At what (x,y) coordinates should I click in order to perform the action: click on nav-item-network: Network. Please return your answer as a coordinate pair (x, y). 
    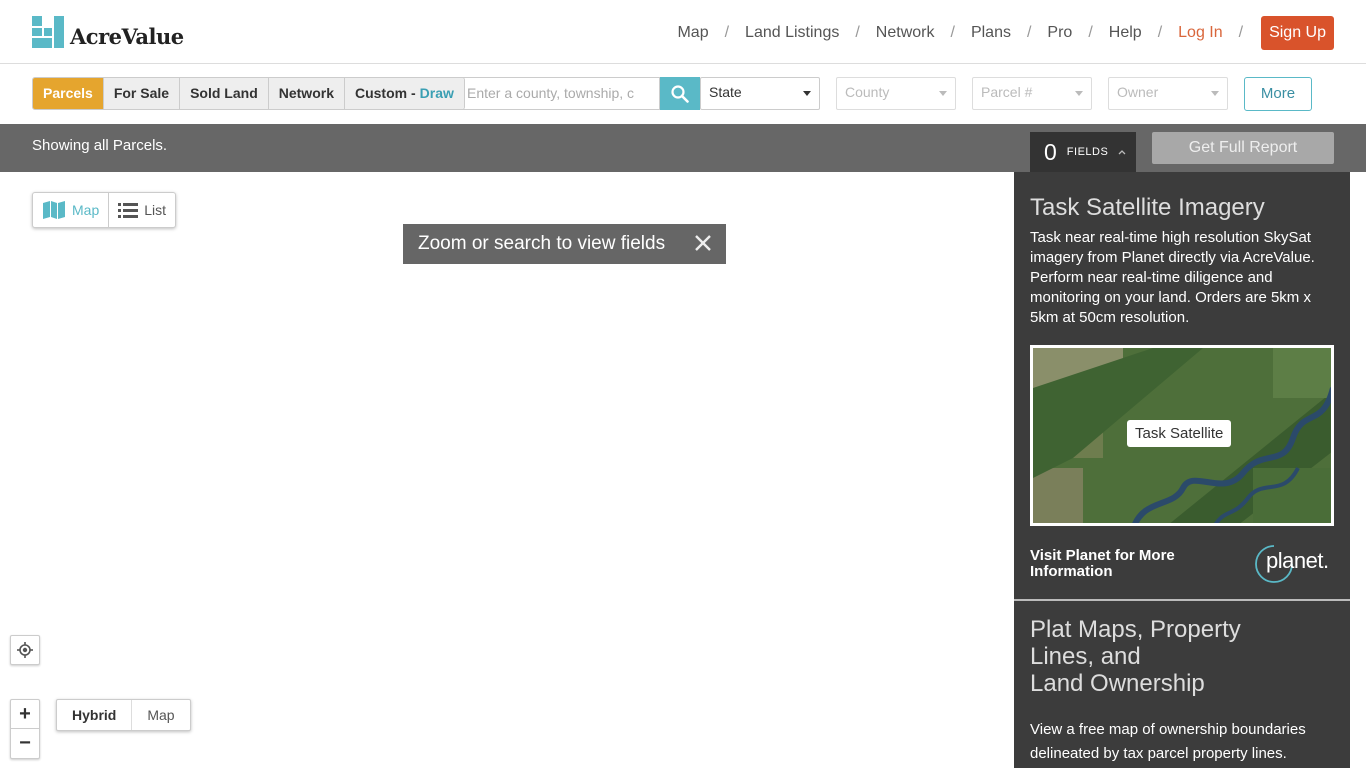
    Looking at the image, I should click on (905, 33).